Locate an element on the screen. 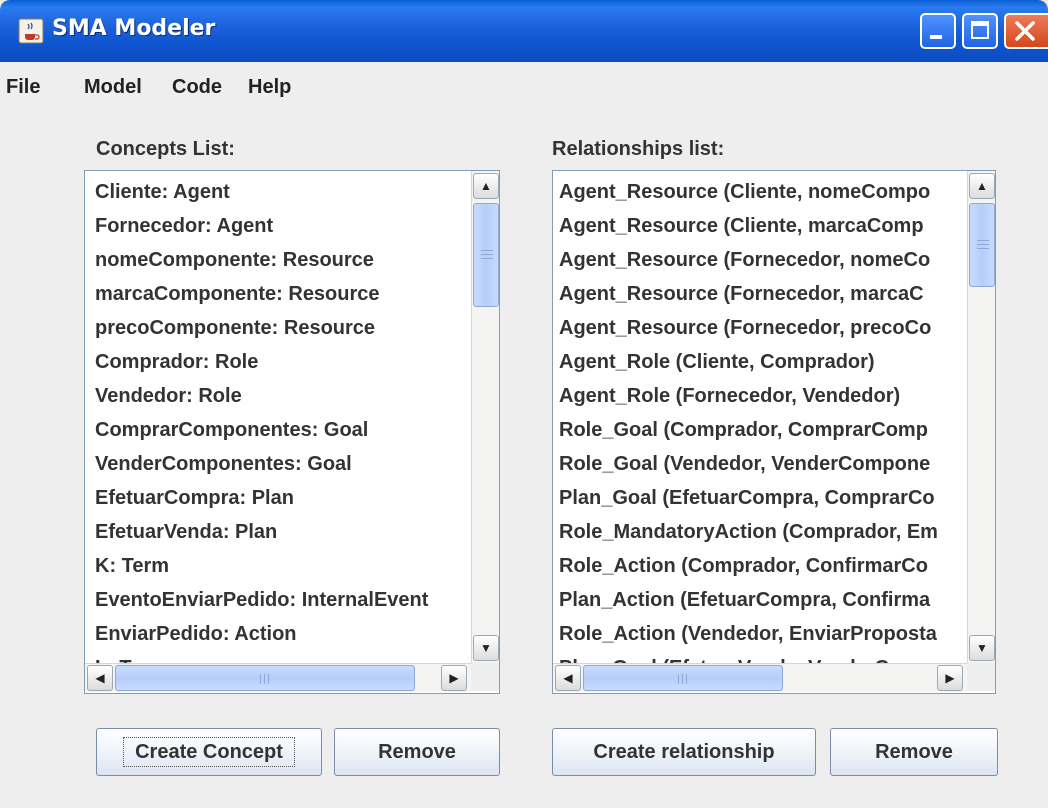 The width and height of the screenshot is (1048, 808). create-relationship-button: Create relationship is located at coordinates (684, 752).